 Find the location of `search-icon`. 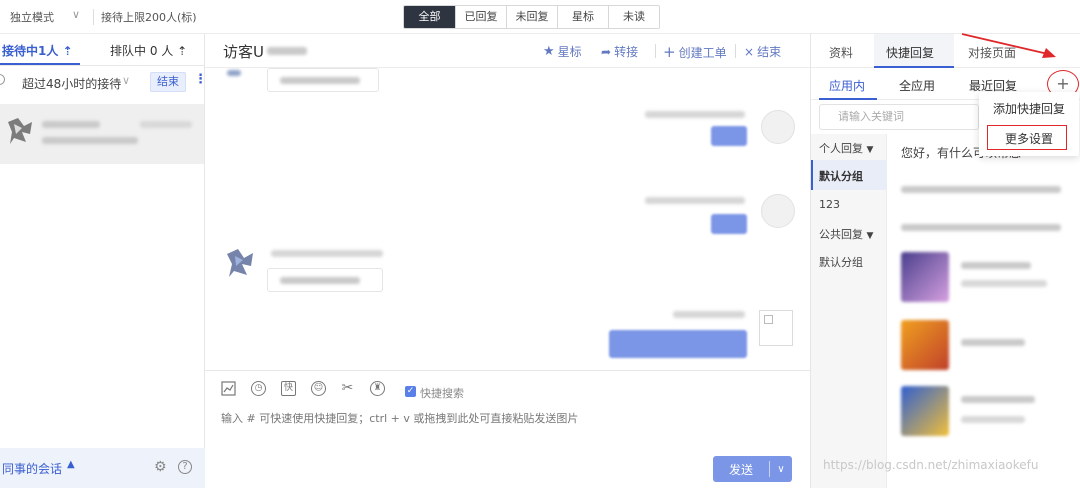

search-icon is located at coordinates (2, 79).